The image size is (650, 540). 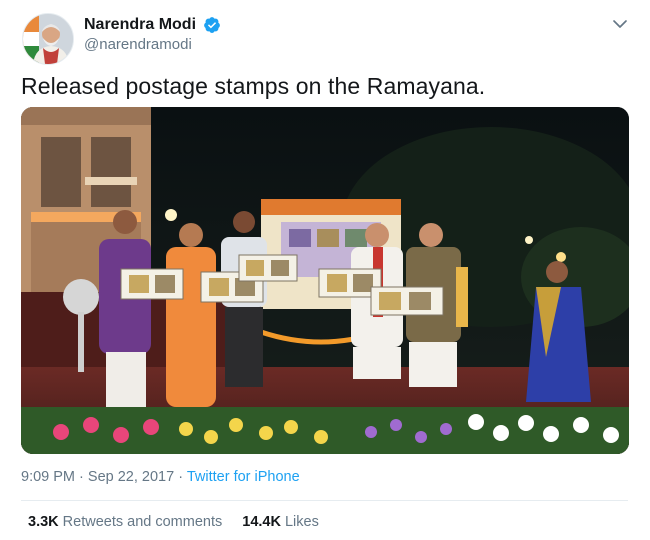 I want to click on tweet-time: 9:09 PM, so click(x=48, y=477).